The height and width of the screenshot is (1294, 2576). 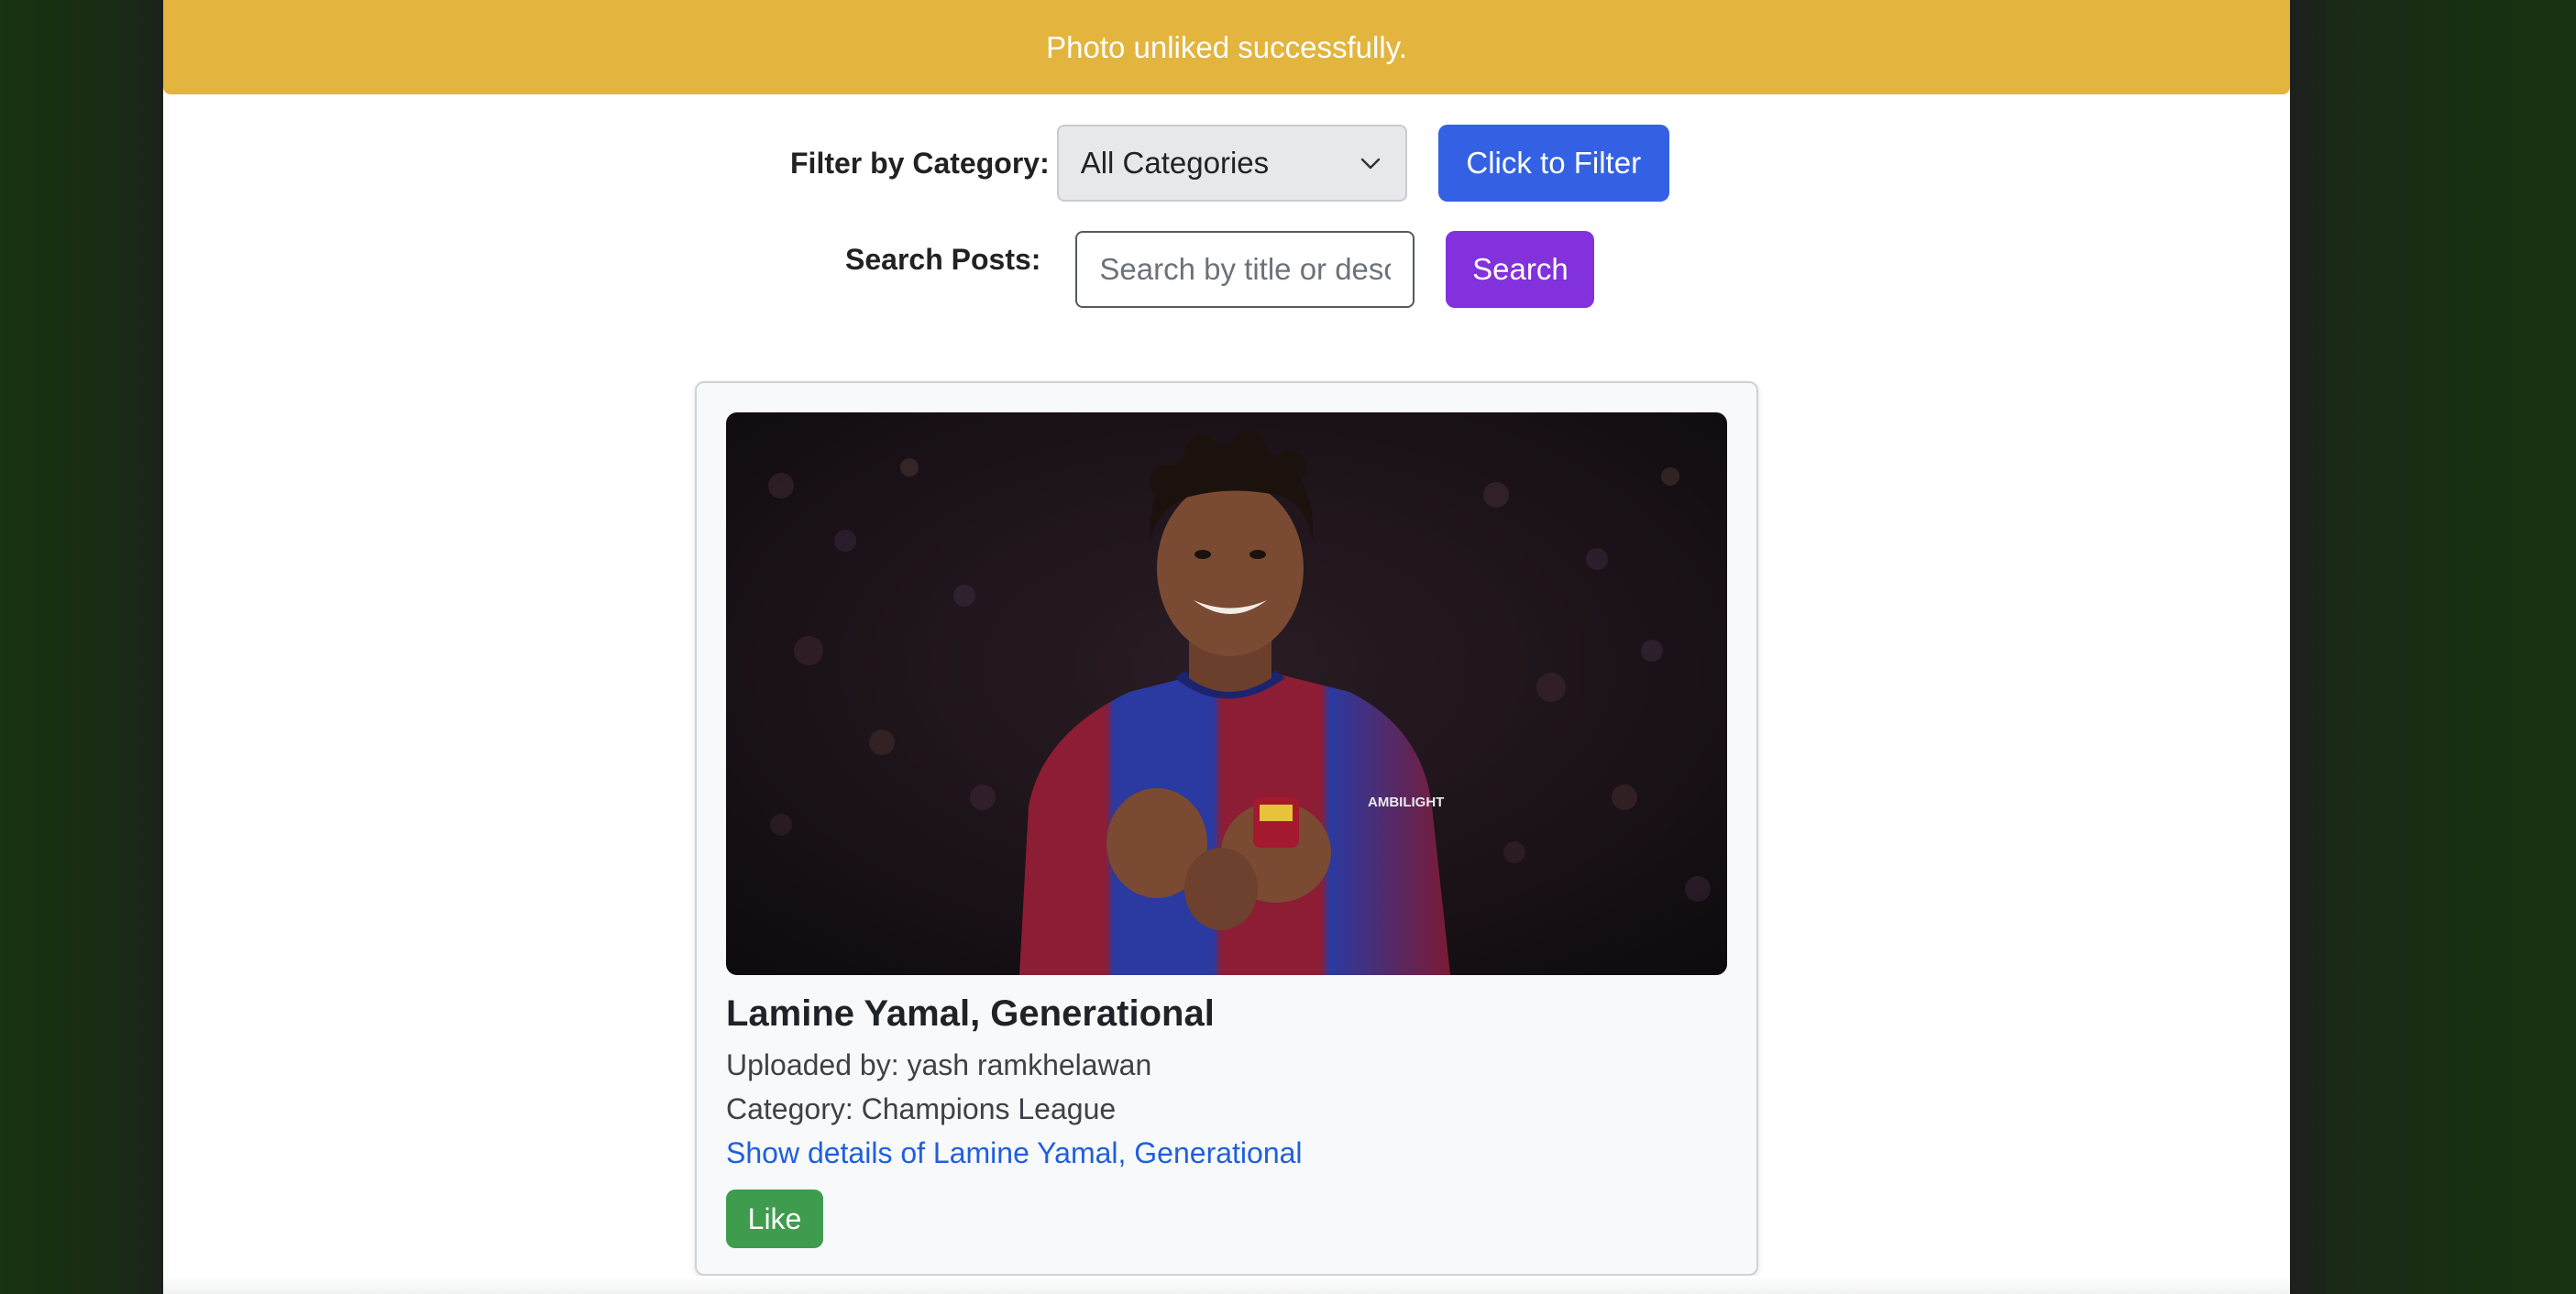 What do you see at coordinates (1245, 269) in the screenshot?
I see `search-input` at bounding box center [1245, 269].